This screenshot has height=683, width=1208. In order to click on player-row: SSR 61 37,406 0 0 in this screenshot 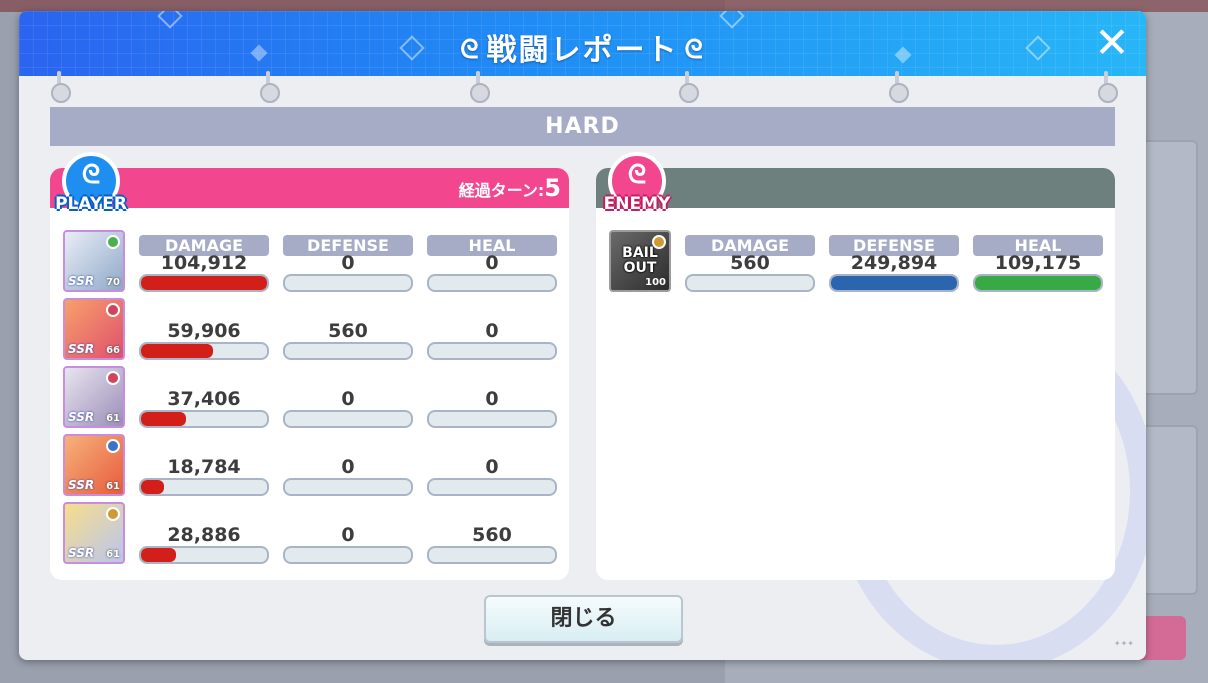, I will do `click(309, 397)`.